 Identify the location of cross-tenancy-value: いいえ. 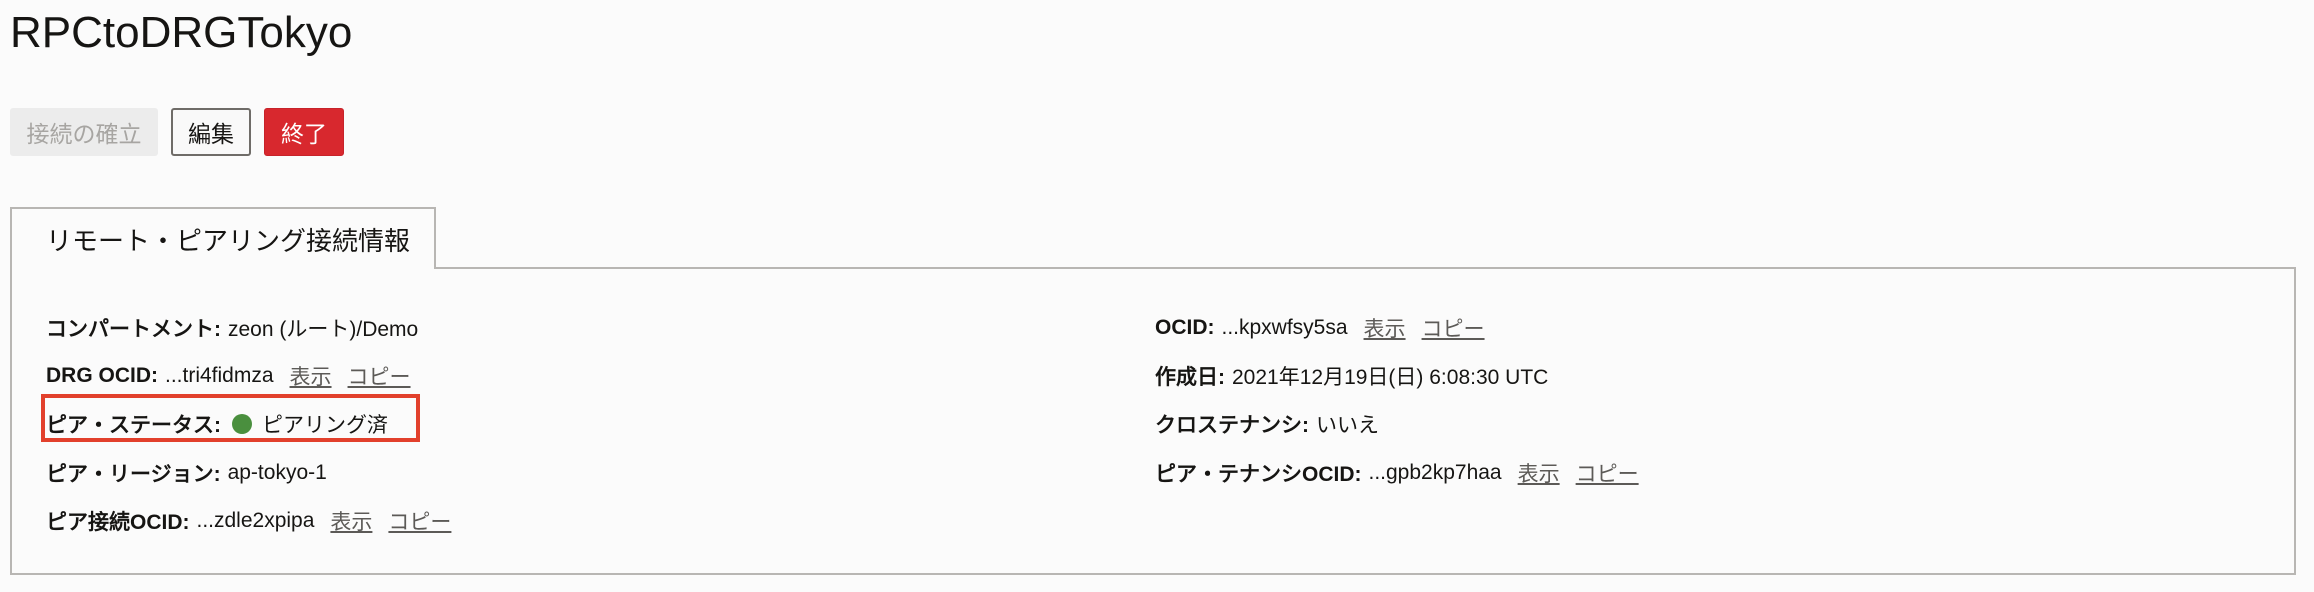
(1347, 425).